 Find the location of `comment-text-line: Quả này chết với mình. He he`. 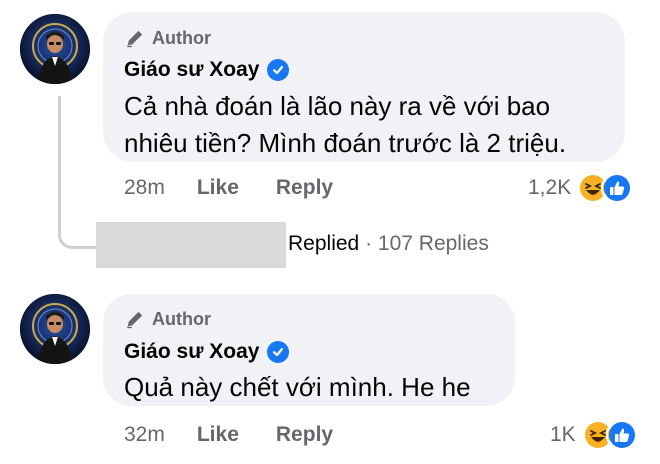

comment-text-line: Quả này chết với mình. He he is located at coordinates (297, 387).